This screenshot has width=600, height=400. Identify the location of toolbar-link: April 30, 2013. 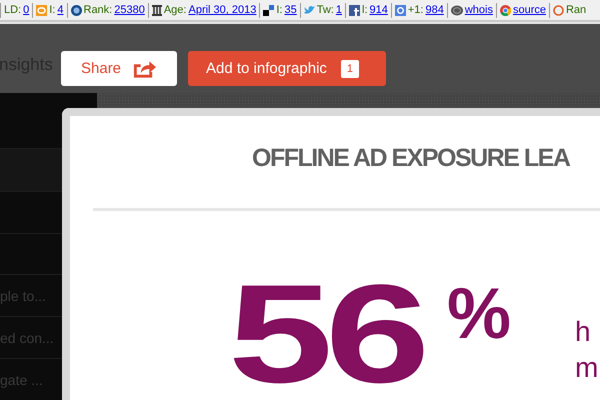
(222, 10).